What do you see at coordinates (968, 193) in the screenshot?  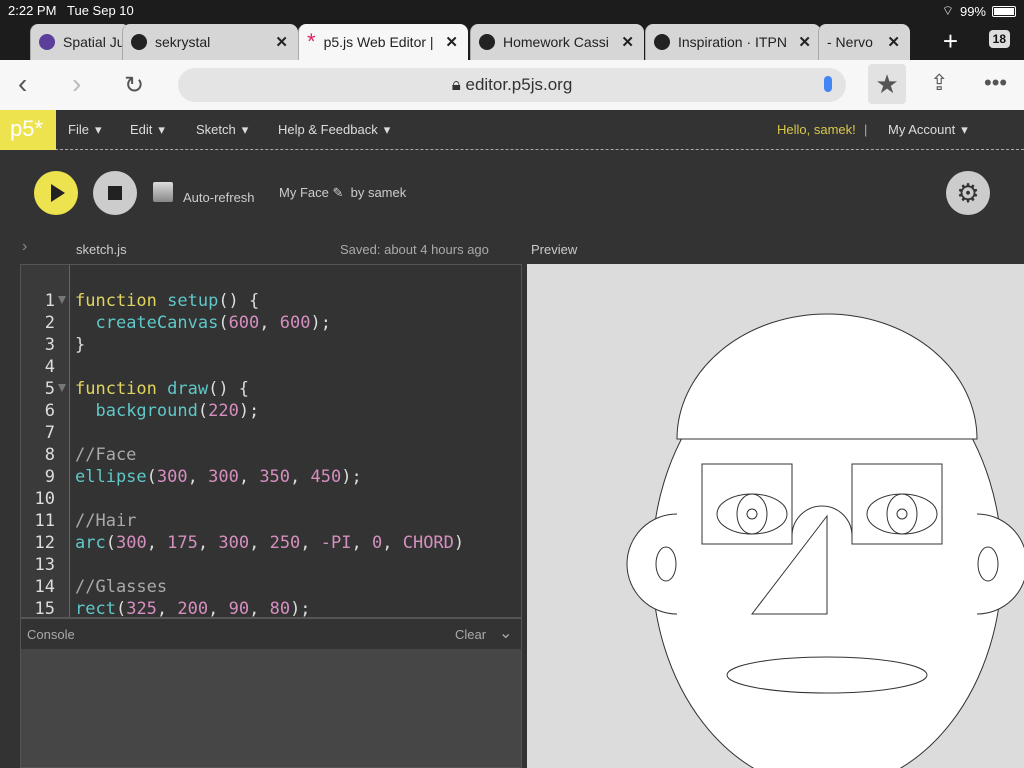 I see `settings-gear-button: ⚙` at bounding box center [968, 193].